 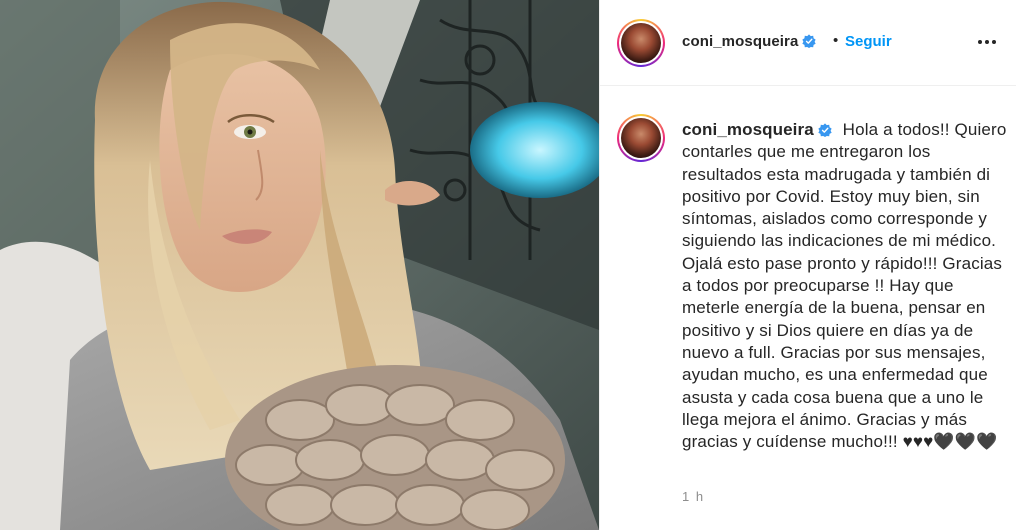 I want to click on post-timestamp: 1 h, so click(x=693, y=496).